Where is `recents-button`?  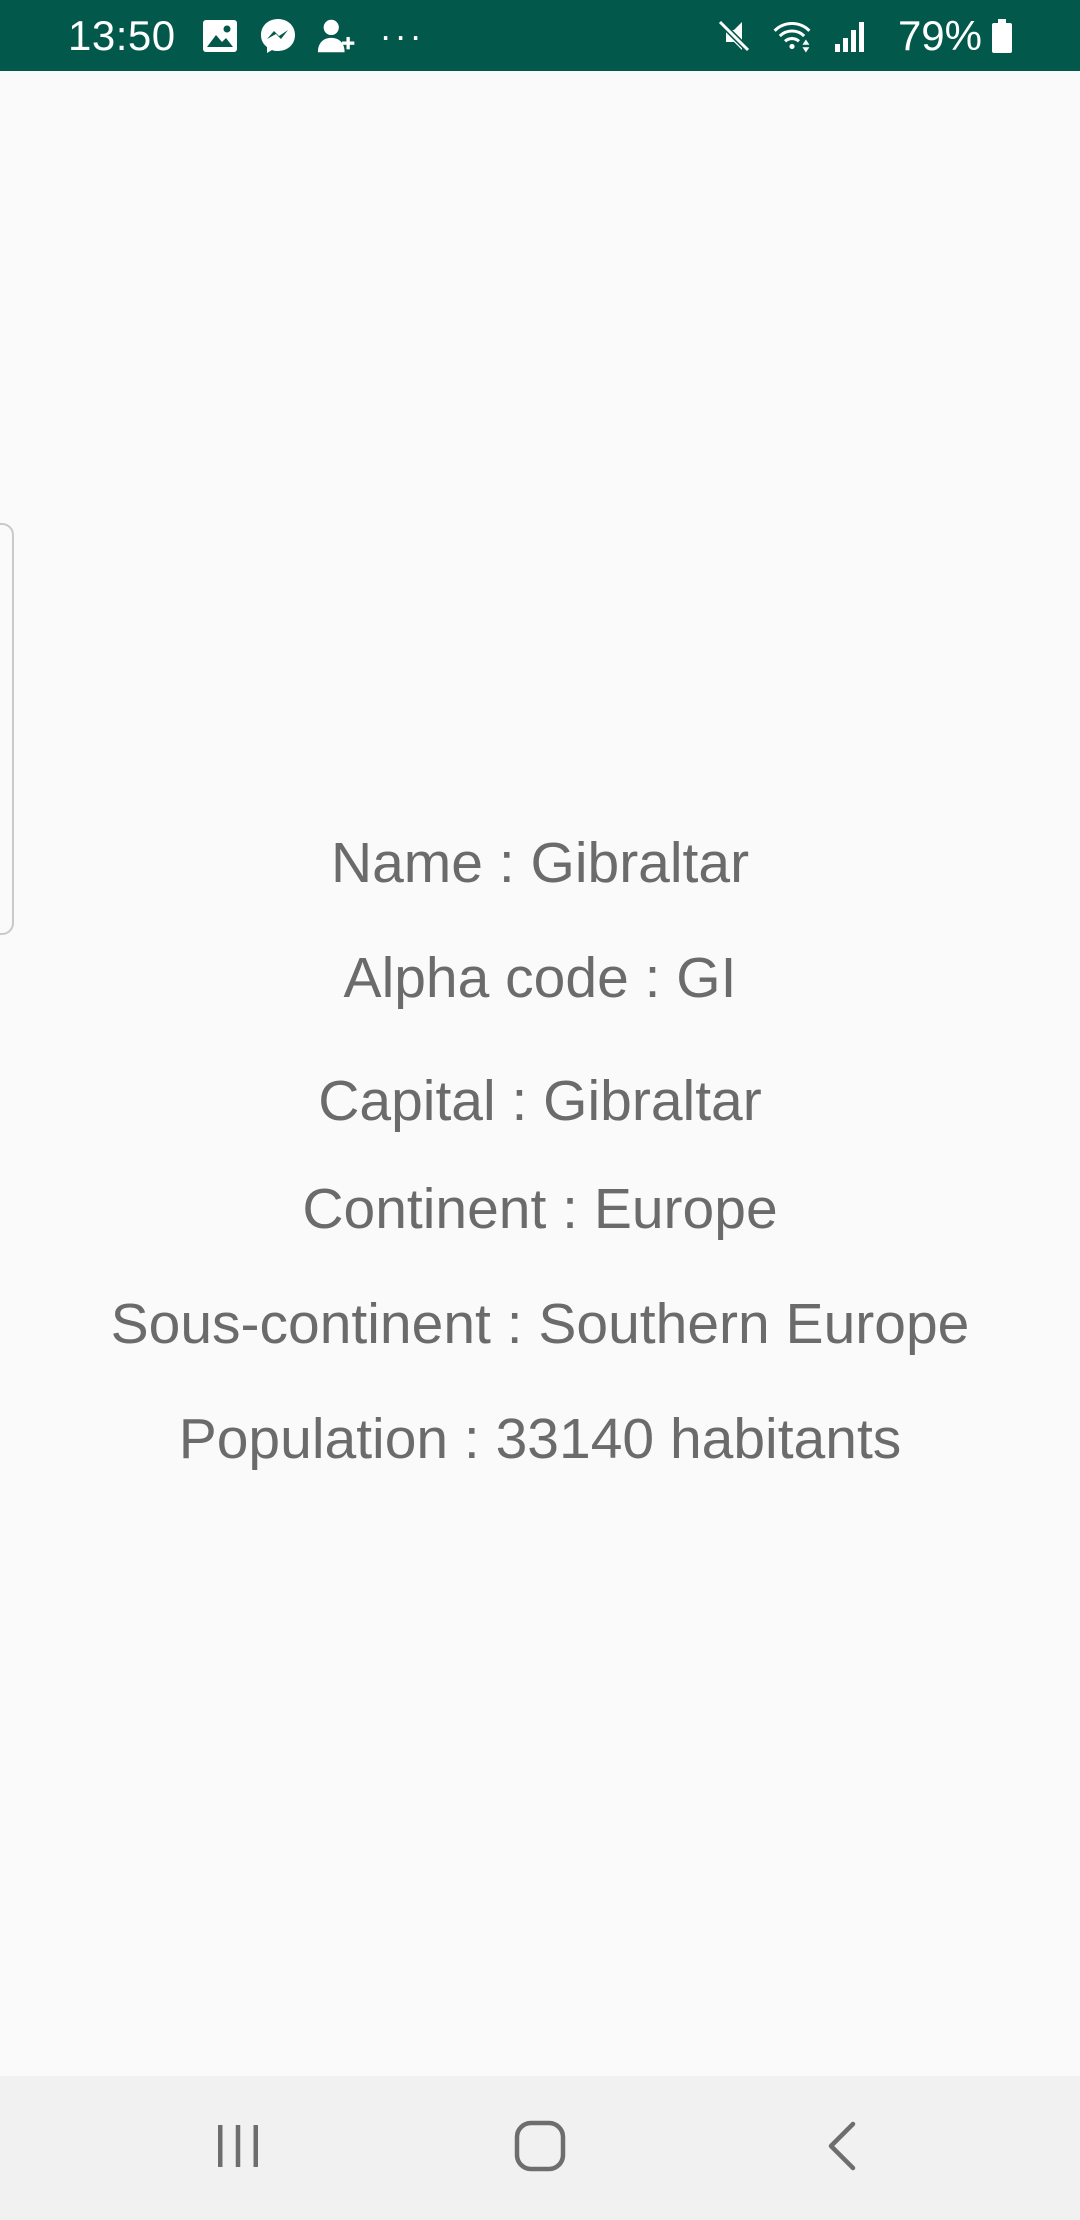
recents-button is located at coordinates (238, 2148).